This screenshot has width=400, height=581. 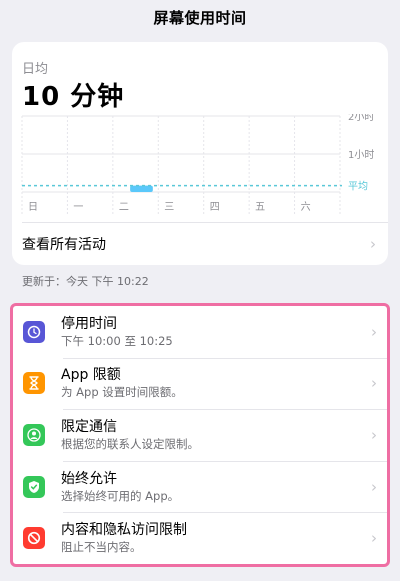 What do you see at coordinates (215, 207) in the screenshot?
I see `day-label: 四` at bounding box center [215, 207].